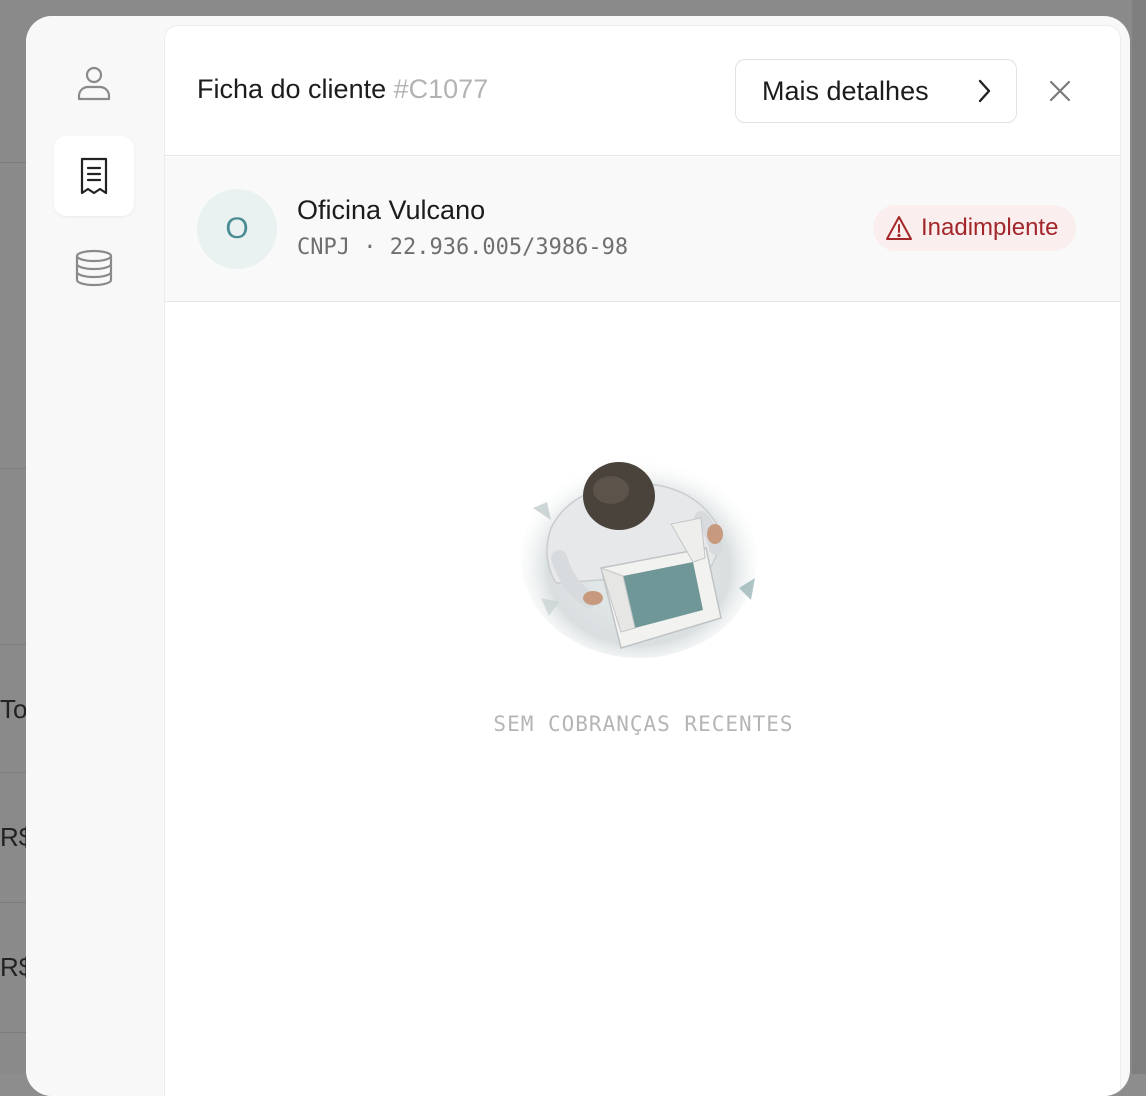 Image resolution: width=1146 pixels, height=1096 pixels. I want to click on avatar: O, so click(237, 229).